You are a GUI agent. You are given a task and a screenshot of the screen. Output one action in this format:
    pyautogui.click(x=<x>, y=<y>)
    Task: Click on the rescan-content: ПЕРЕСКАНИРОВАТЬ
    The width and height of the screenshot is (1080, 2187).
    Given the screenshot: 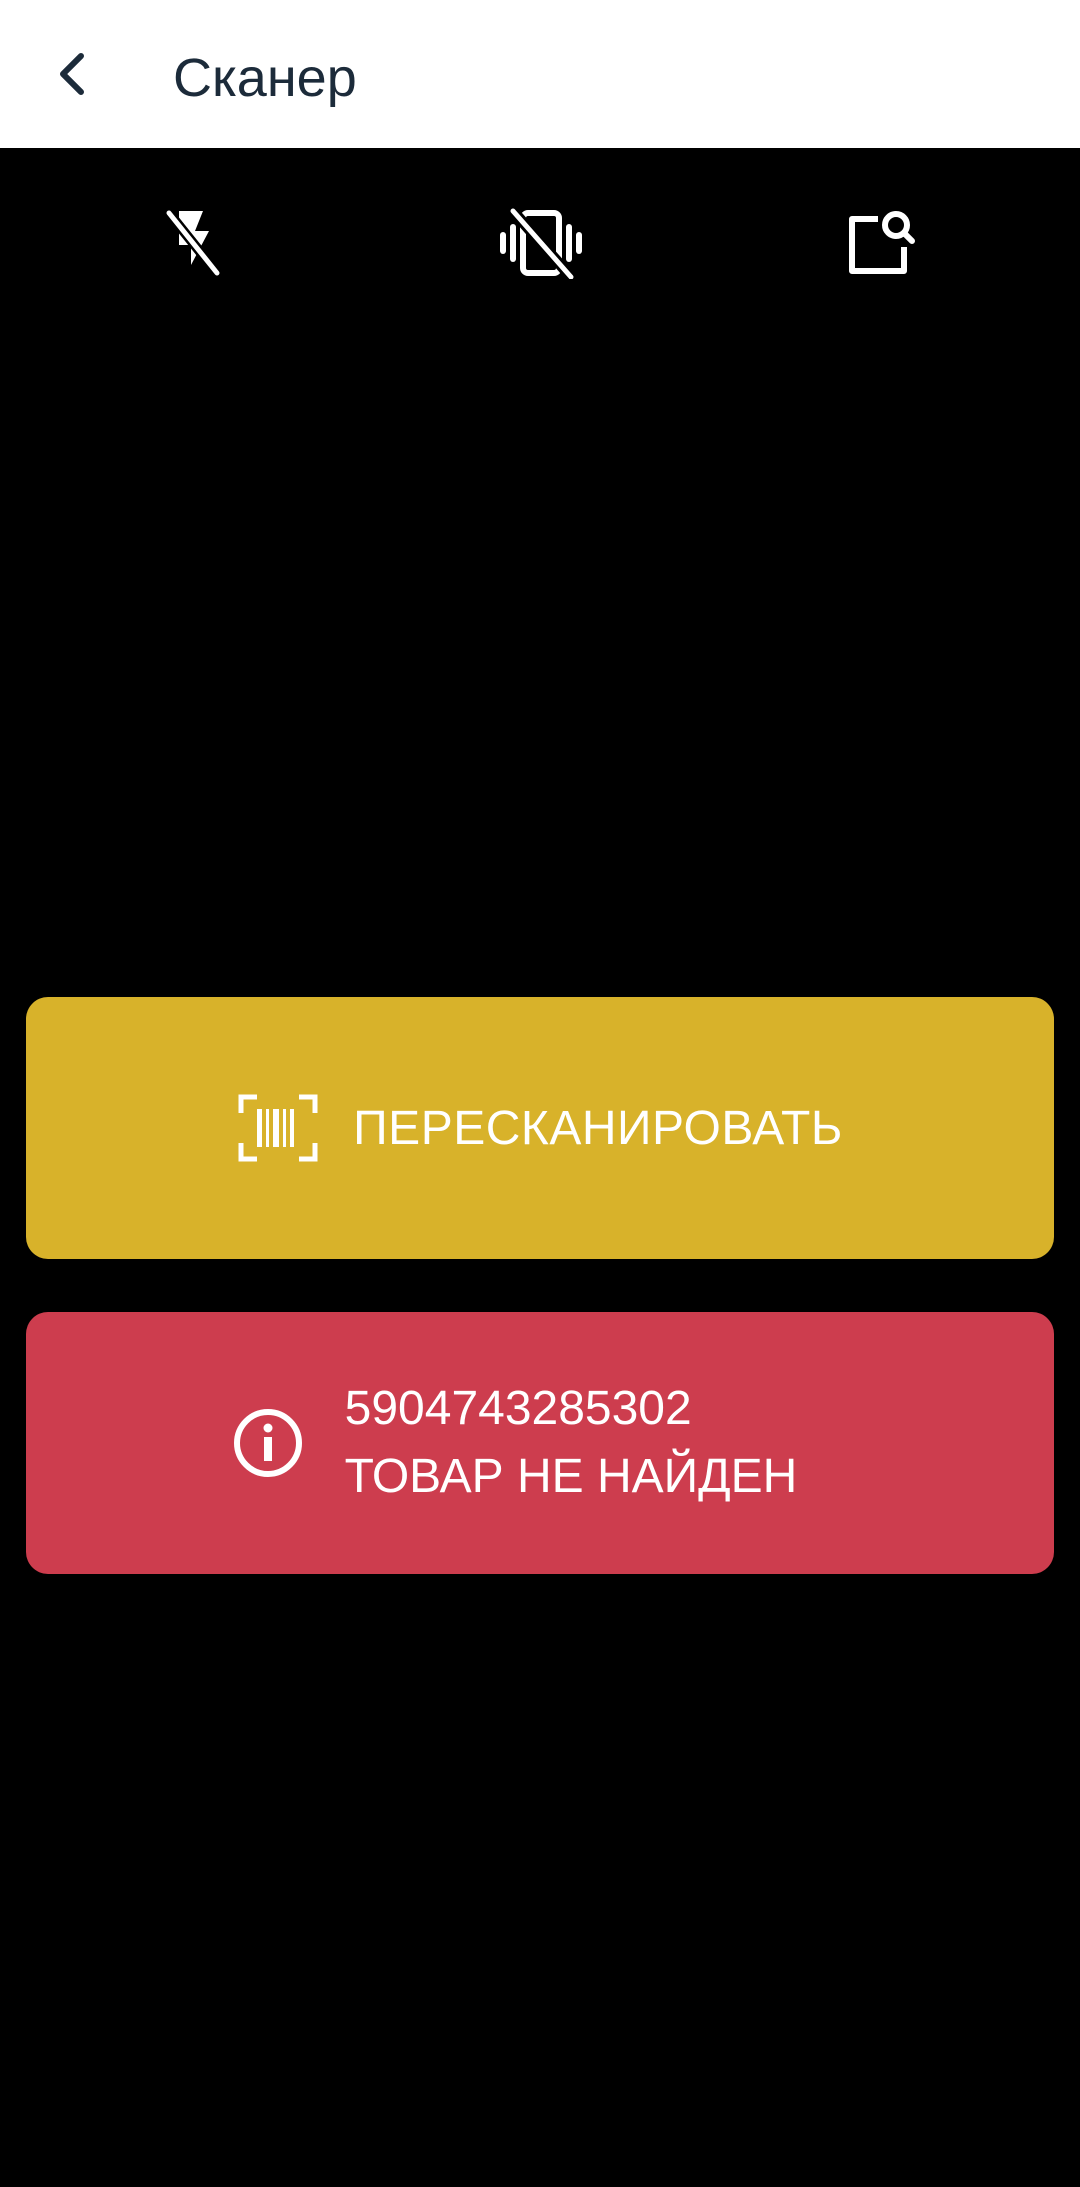 What is the action you would take?
    pyautogui.click(x=540, y=1128)
    